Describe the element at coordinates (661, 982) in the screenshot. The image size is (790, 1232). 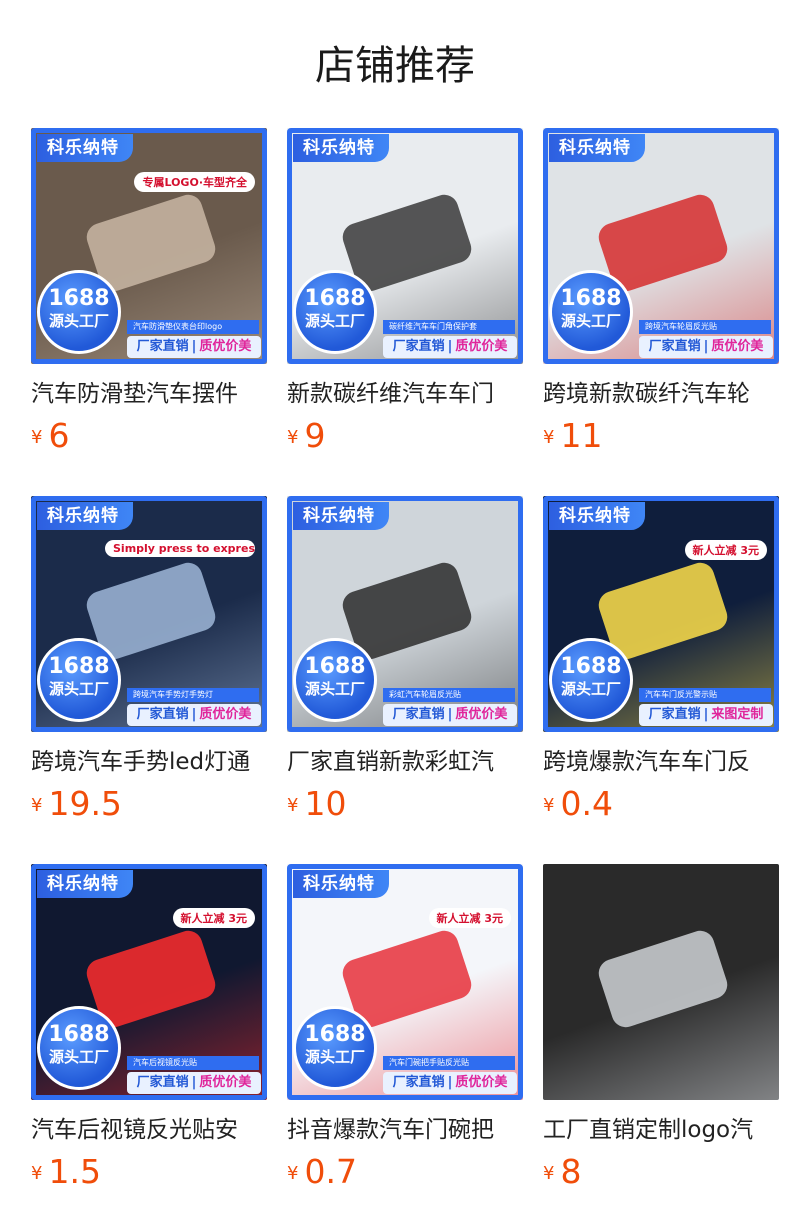
I see `product-image` at that location.